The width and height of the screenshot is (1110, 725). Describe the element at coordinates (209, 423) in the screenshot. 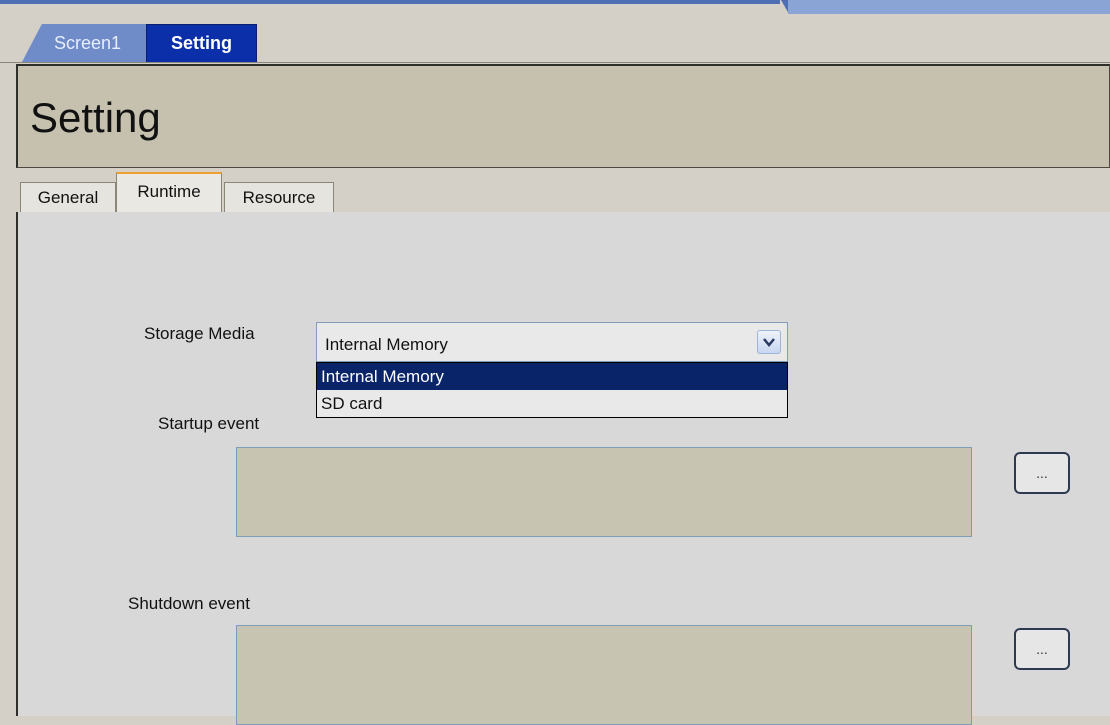

I see `startup-event-label: Startup event` at that location.